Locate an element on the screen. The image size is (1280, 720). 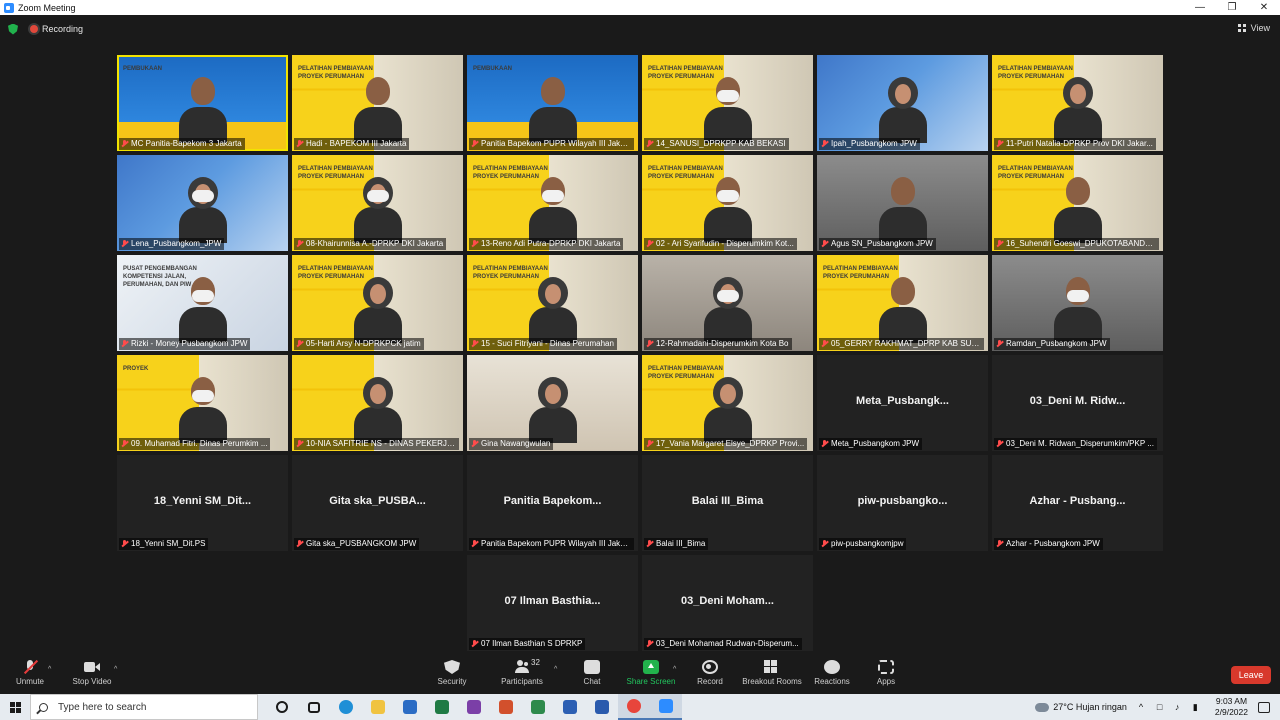
file-explorer-taskbar-button is located at coordinates (378, 707).